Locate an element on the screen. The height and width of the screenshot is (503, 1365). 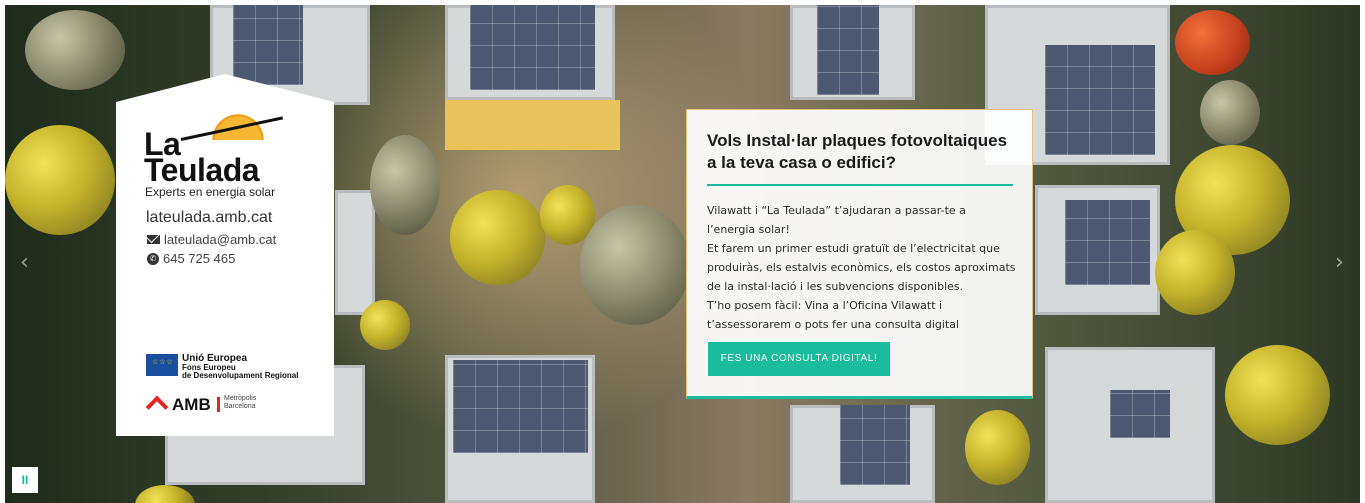
pause-icon: II is located at coordinates (25, 480).